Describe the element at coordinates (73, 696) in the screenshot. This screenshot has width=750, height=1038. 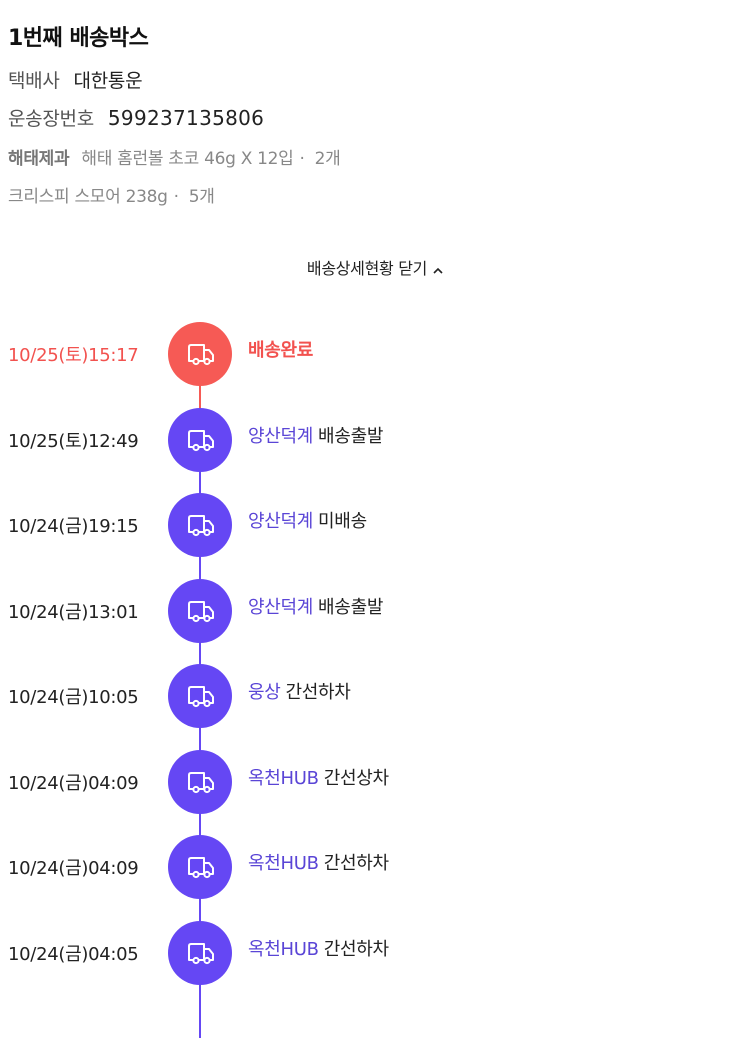
I see `event-time: 10/24(금)10:05` at that location.